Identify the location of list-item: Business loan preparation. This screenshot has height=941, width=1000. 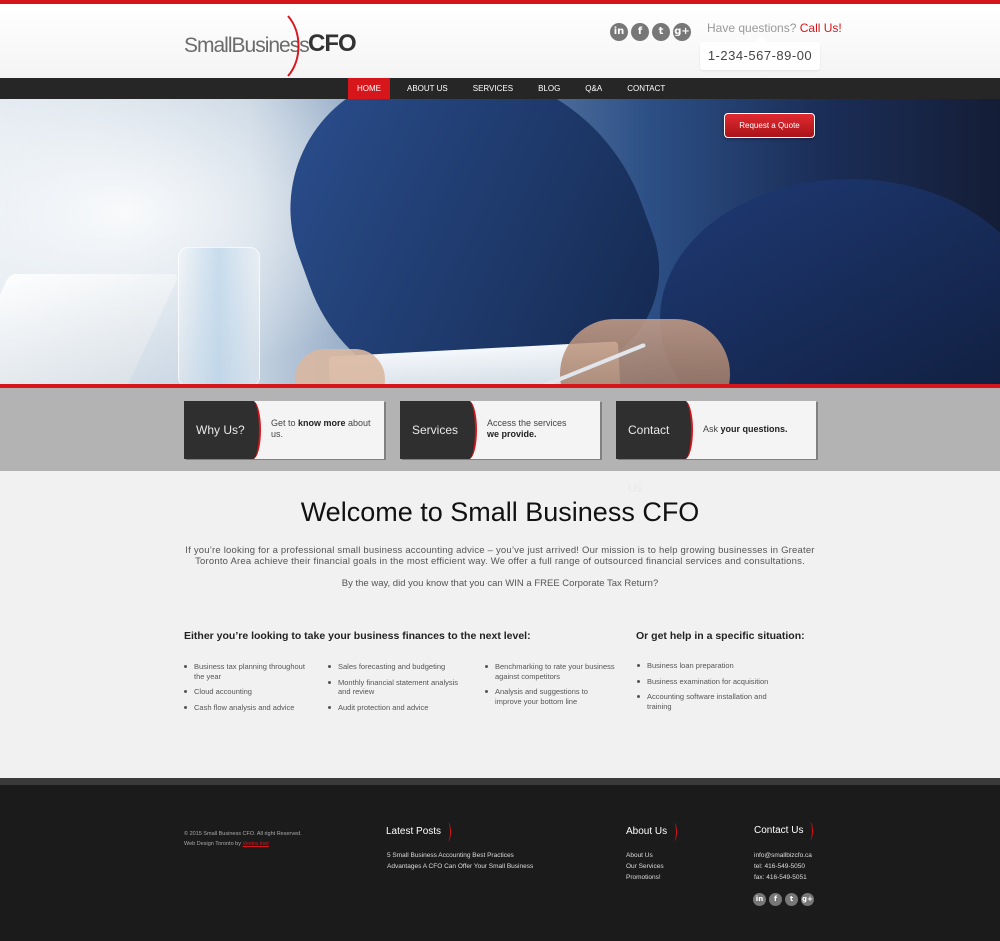
(712, 666).